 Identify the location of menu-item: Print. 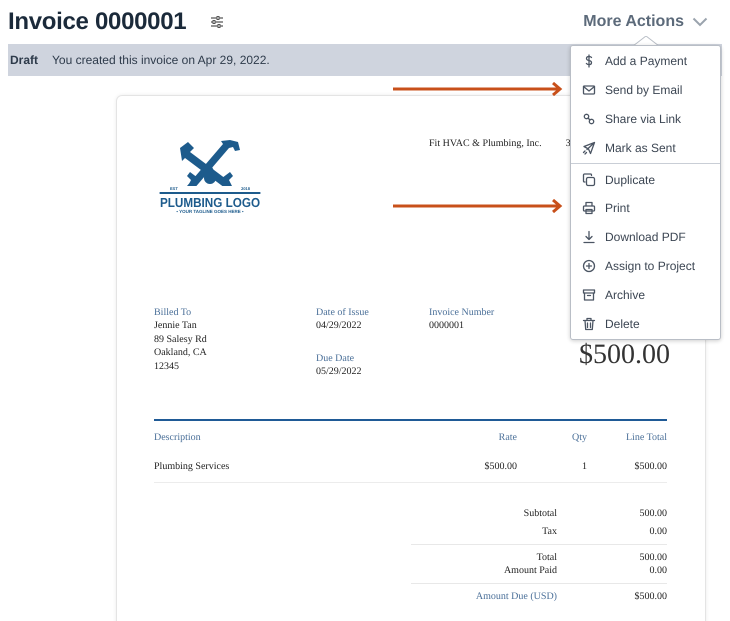
(645, 208).